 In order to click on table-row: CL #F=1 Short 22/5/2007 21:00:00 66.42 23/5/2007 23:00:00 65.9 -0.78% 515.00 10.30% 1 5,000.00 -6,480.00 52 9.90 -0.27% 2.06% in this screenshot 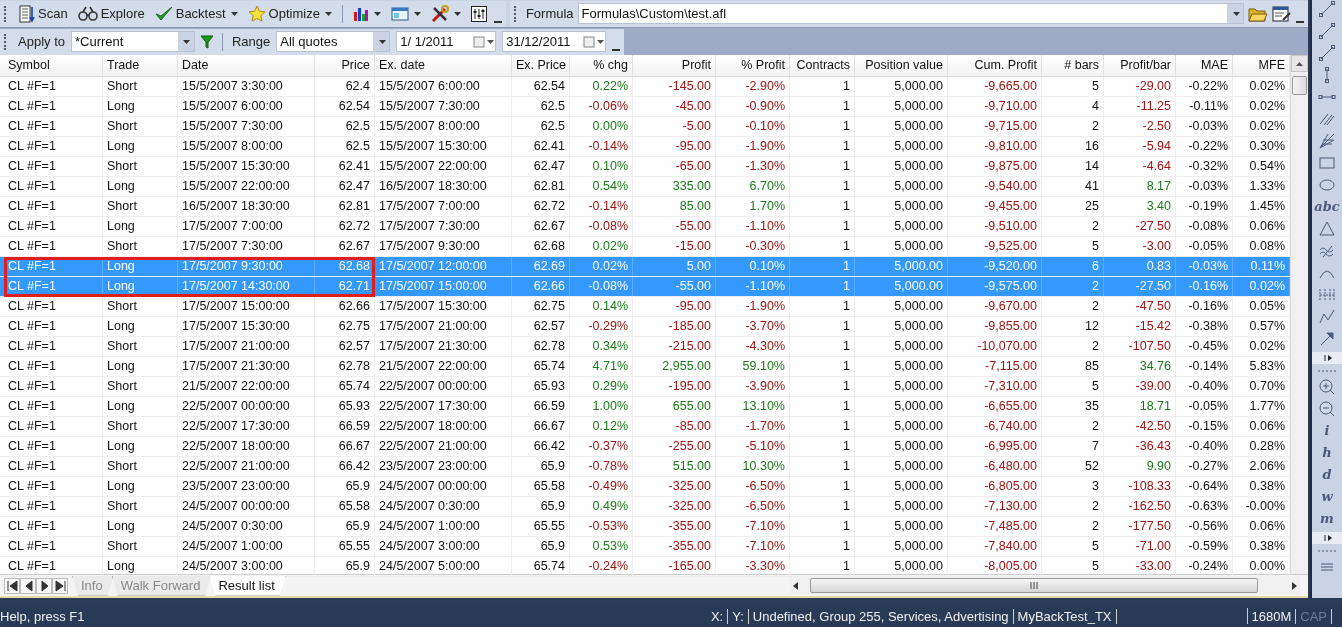, I will do `click(645, 467)`.